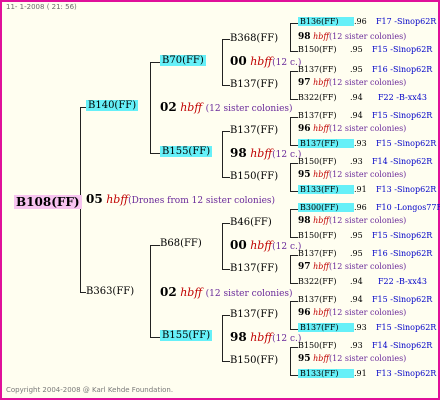  What do you see at coordinates (41, 7) in the screenshot?
I see `header-timestamp: 11- 1-2008 ( 21: 56)` at bounding box center [41, 7].